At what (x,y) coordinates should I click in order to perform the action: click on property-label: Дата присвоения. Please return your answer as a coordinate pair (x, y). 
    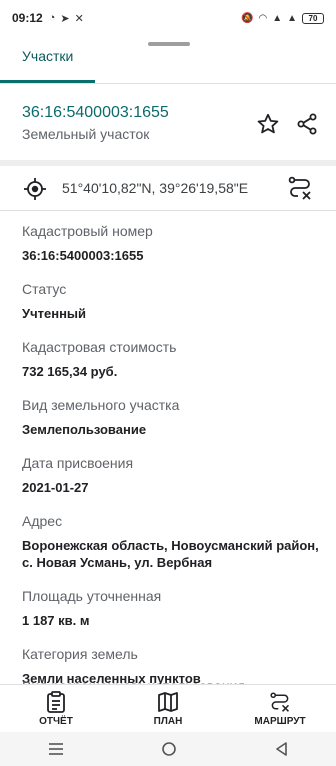
    Looking at the image, I should click on (78, 463).